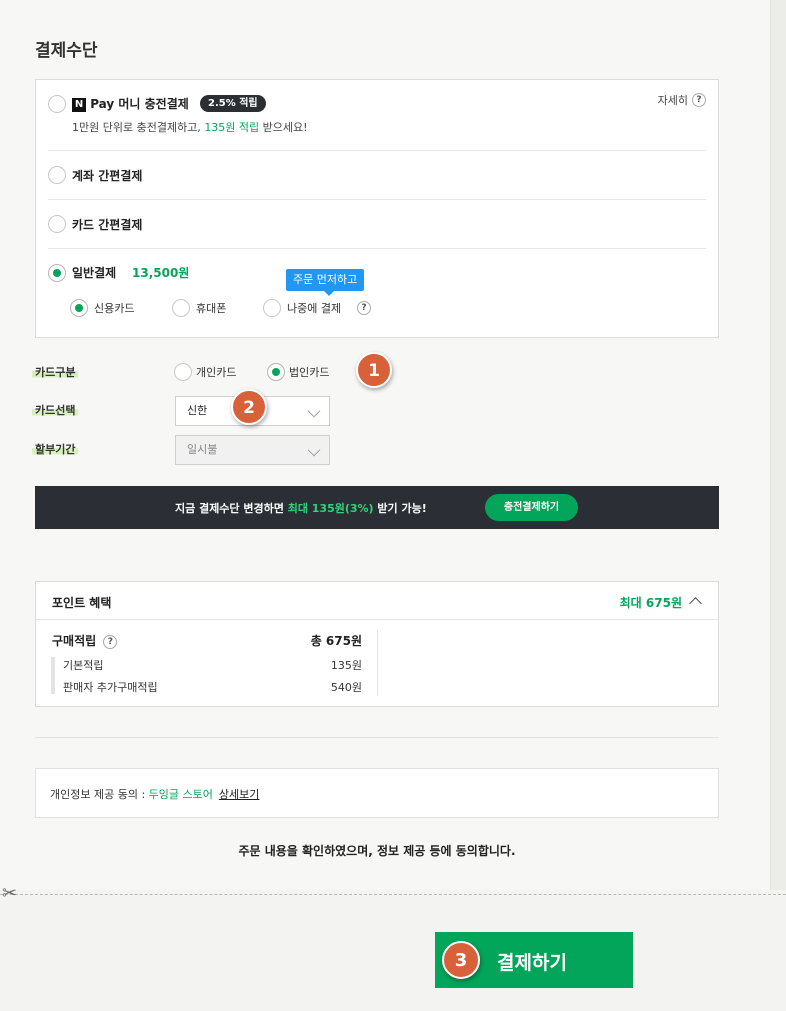 The height and width of the screenshot is (1011, 786). Describe the element at coordinates (699, 100) in the screenshot. I see `npay-help-icon: ?` at that location.